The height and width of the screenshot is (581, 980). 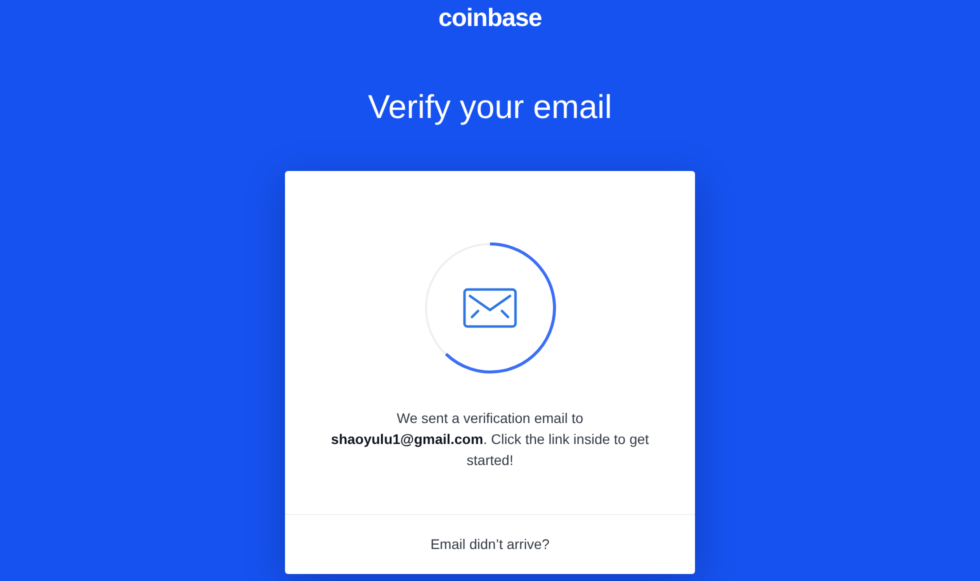 What do you see at coordinates (490, 439) in the screenshot?
I see `verification-message: We sent a verification email to shaoyulu1@gmail.com. Click the link inside to get started!` at bounding box center [490, 439].